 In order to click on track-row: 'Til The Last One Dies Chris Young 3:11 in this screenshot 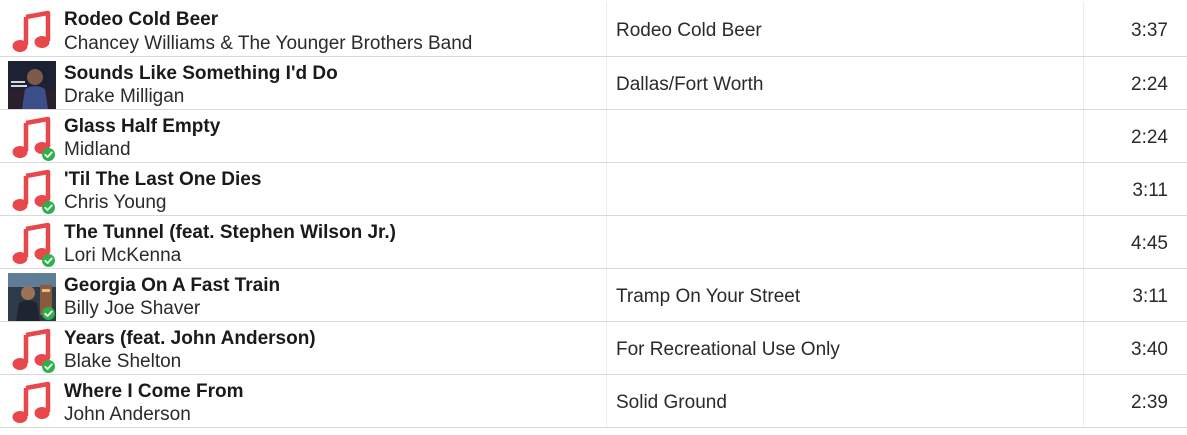, I will do `click(593, 189)`.